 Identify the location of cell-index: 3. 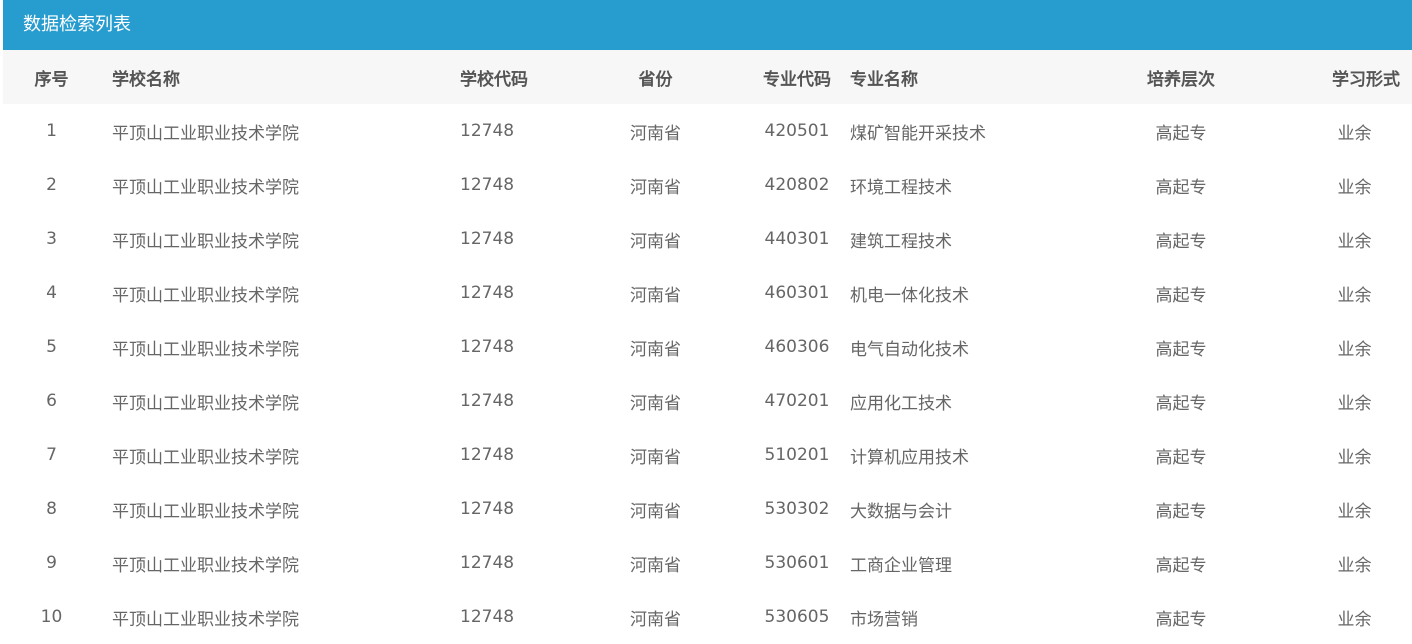
(51, 239).